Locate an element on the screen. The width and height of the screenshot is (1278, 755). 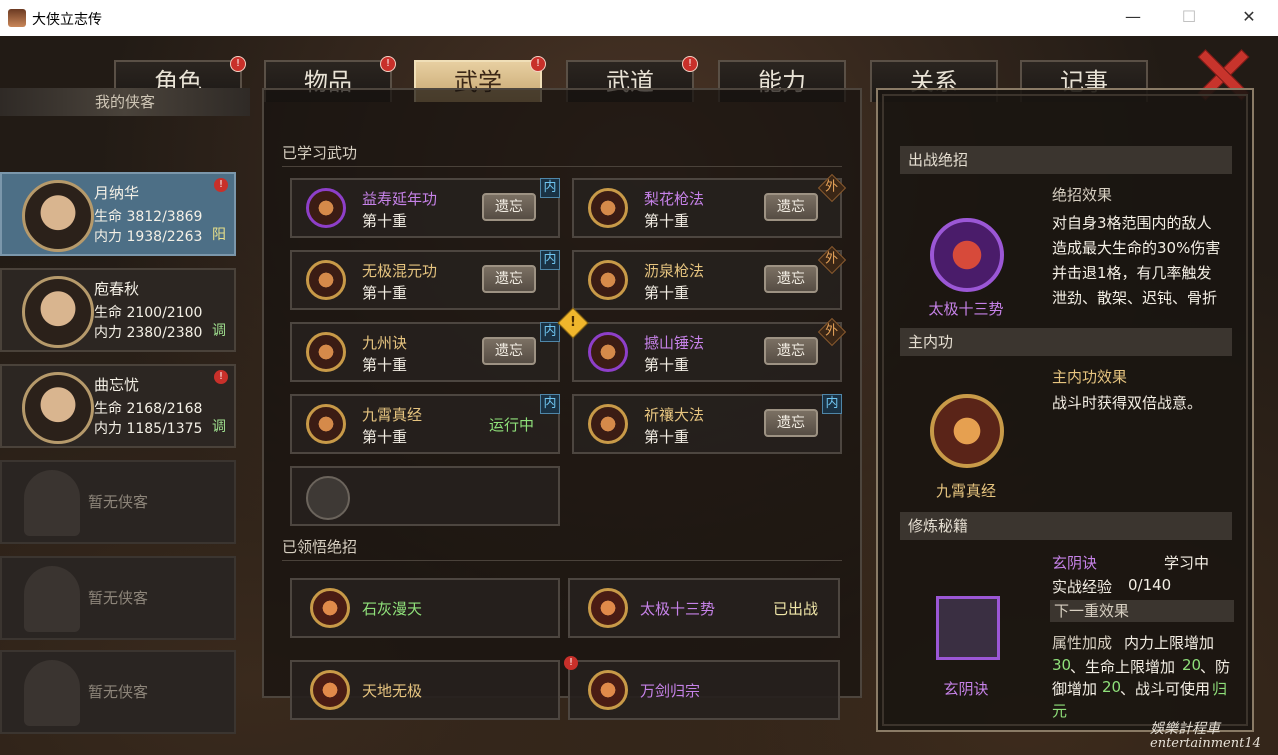
hero-card: 曲忘忧 生命 2168/2168 内力 1185/1375 调 ! is located at coordinates (118, 406).